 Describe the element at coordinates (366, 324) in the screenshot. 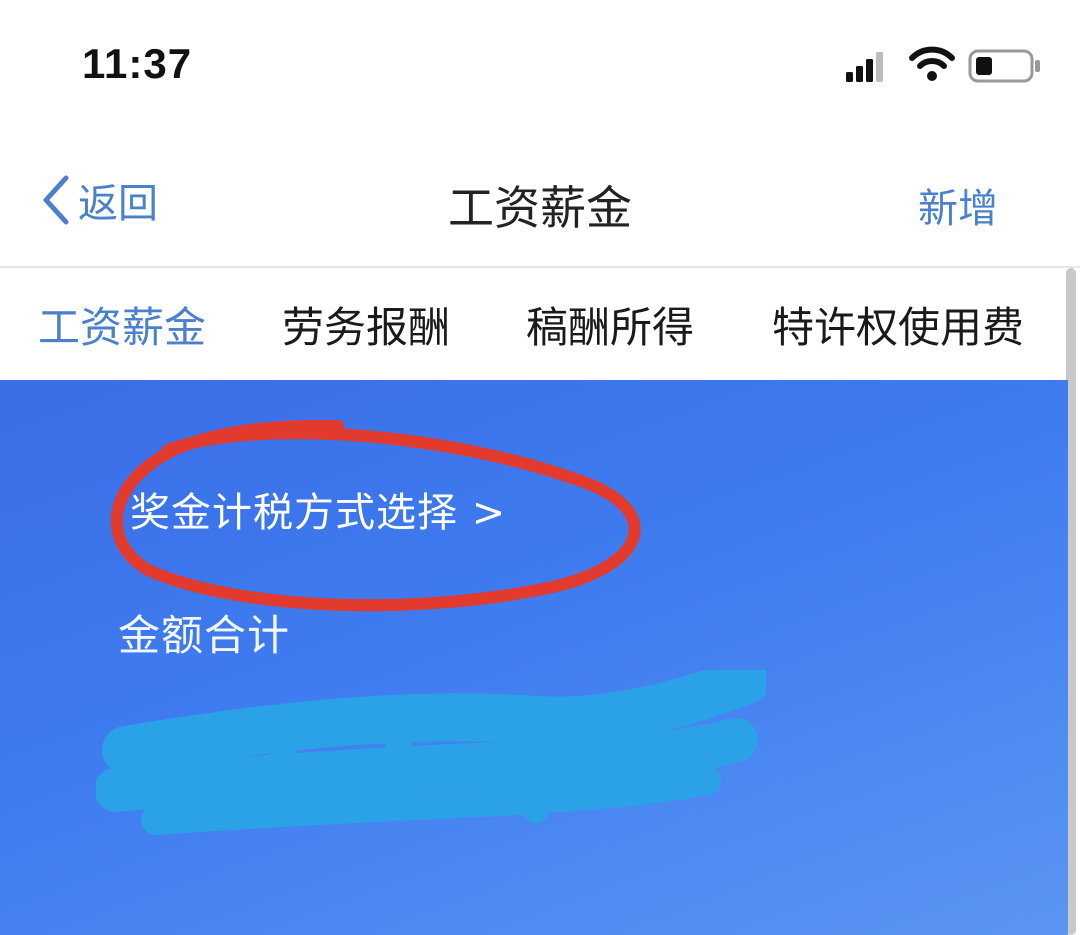

I see `tab-labor-remuneration: 劳务报酬` at that location.